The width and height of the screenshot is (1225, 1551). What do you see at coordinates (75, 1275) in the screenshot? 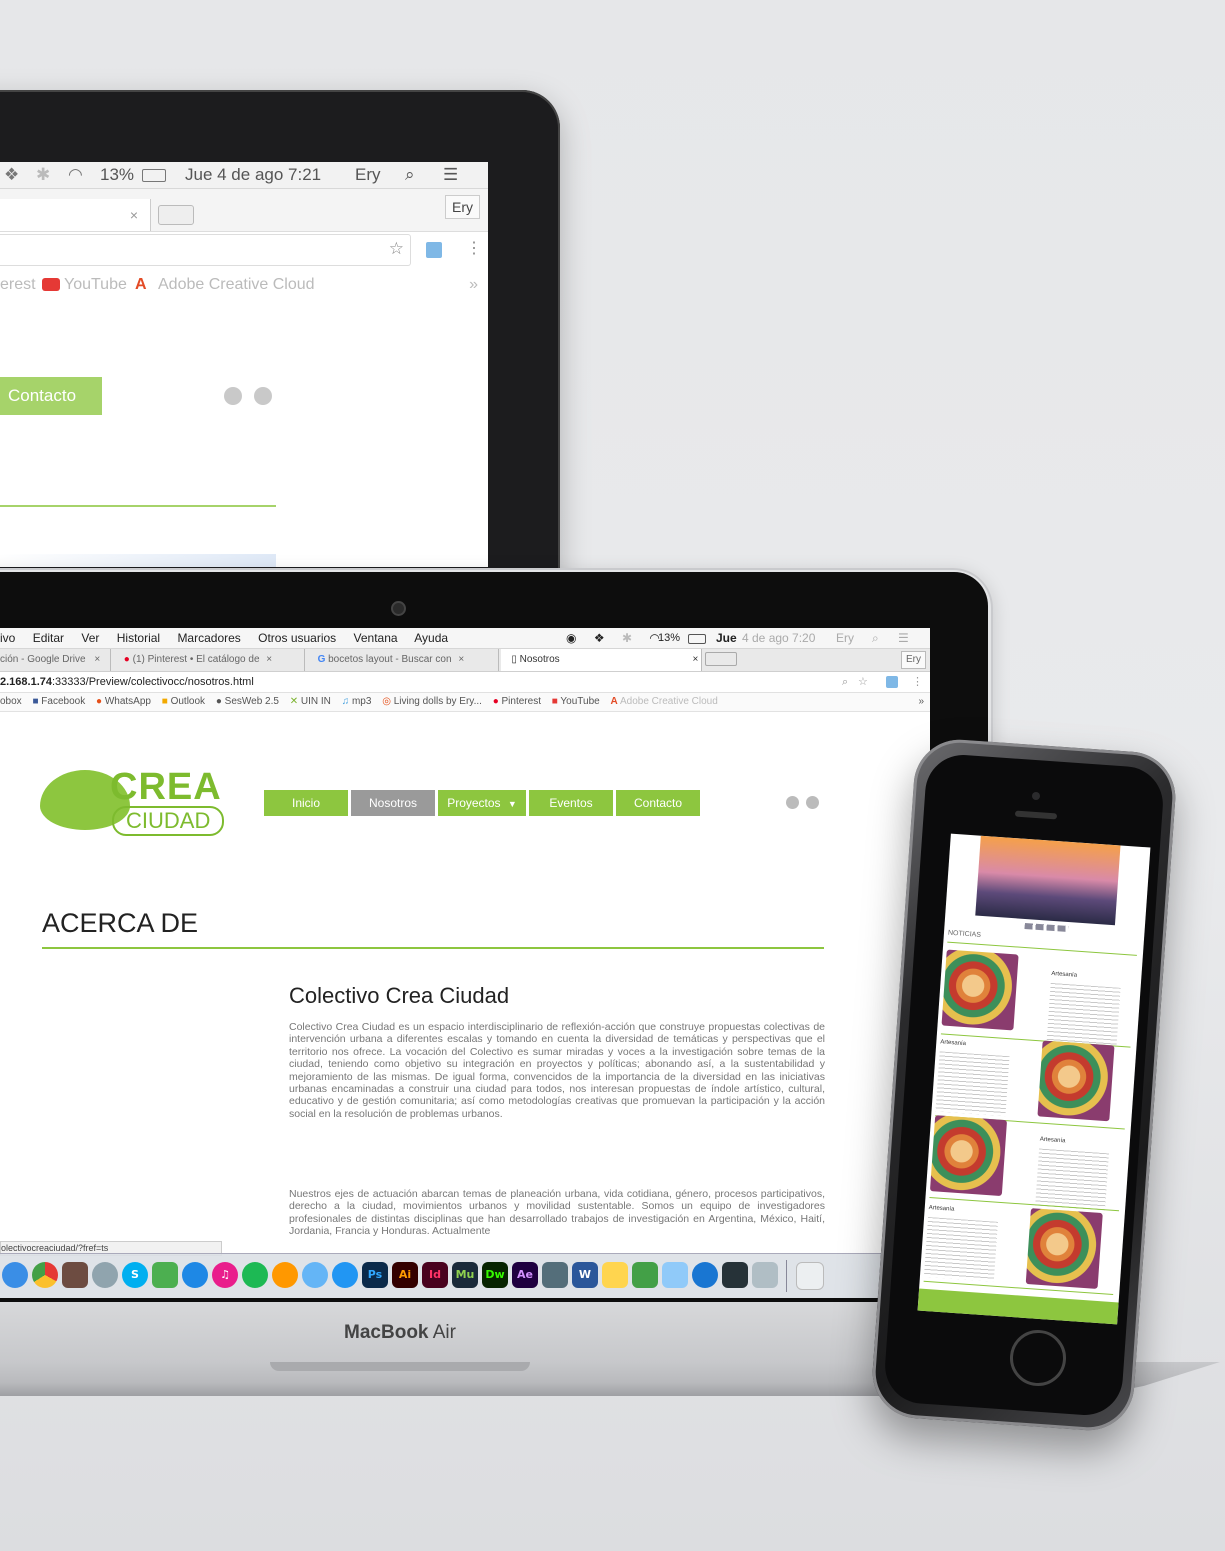
I see `installer-icon` at bounding box center [75, 1275].